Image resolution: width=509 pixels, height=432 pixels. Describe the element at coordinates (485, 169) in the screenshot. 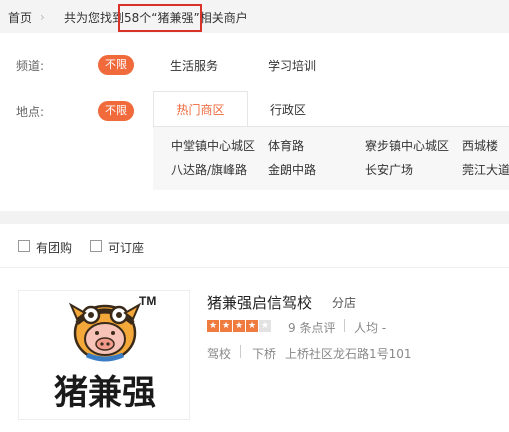

I see `area-item: 莞江大道` at that location.